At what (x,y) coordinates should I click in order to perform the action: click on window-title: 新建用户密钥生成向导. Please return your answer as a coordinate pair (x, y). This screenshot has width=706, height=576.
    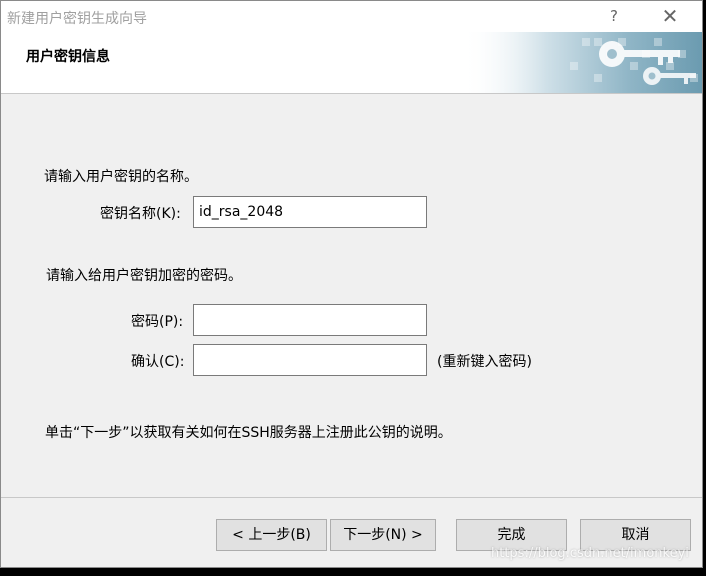
    Looking at the image, I should click on (77, 19).